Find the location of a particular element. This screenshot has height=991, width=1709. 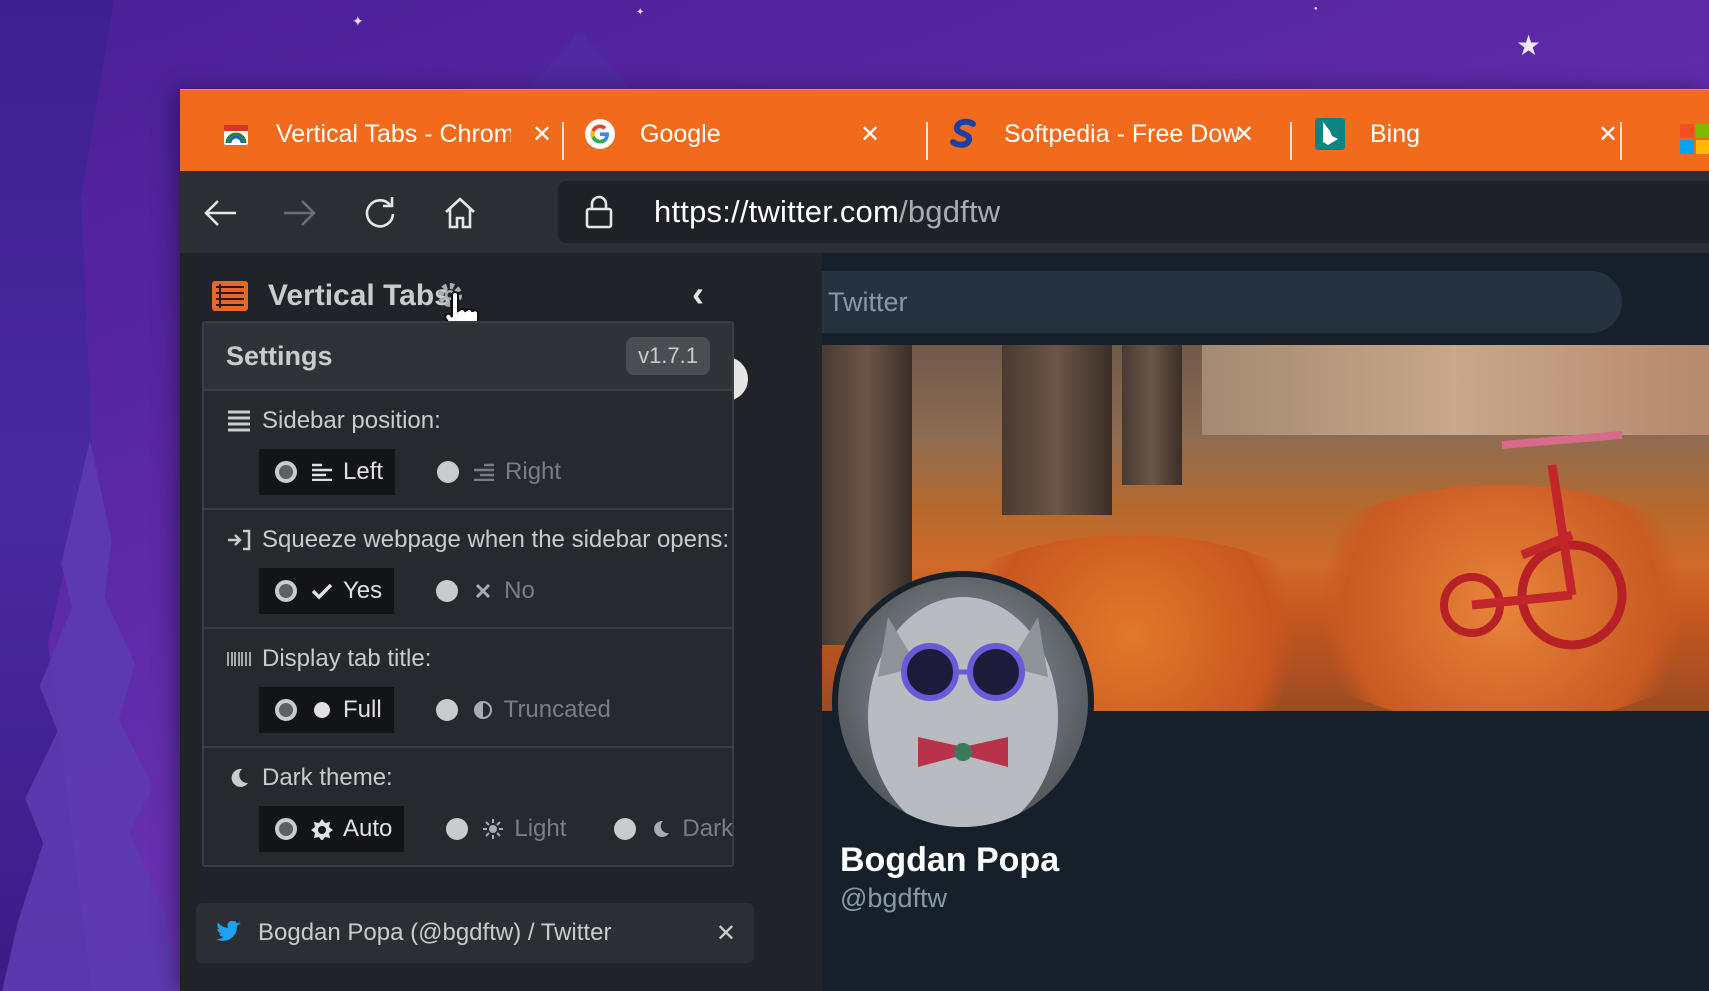

tab-bing: Bing ✕ is located at coordinates (1466, 134).